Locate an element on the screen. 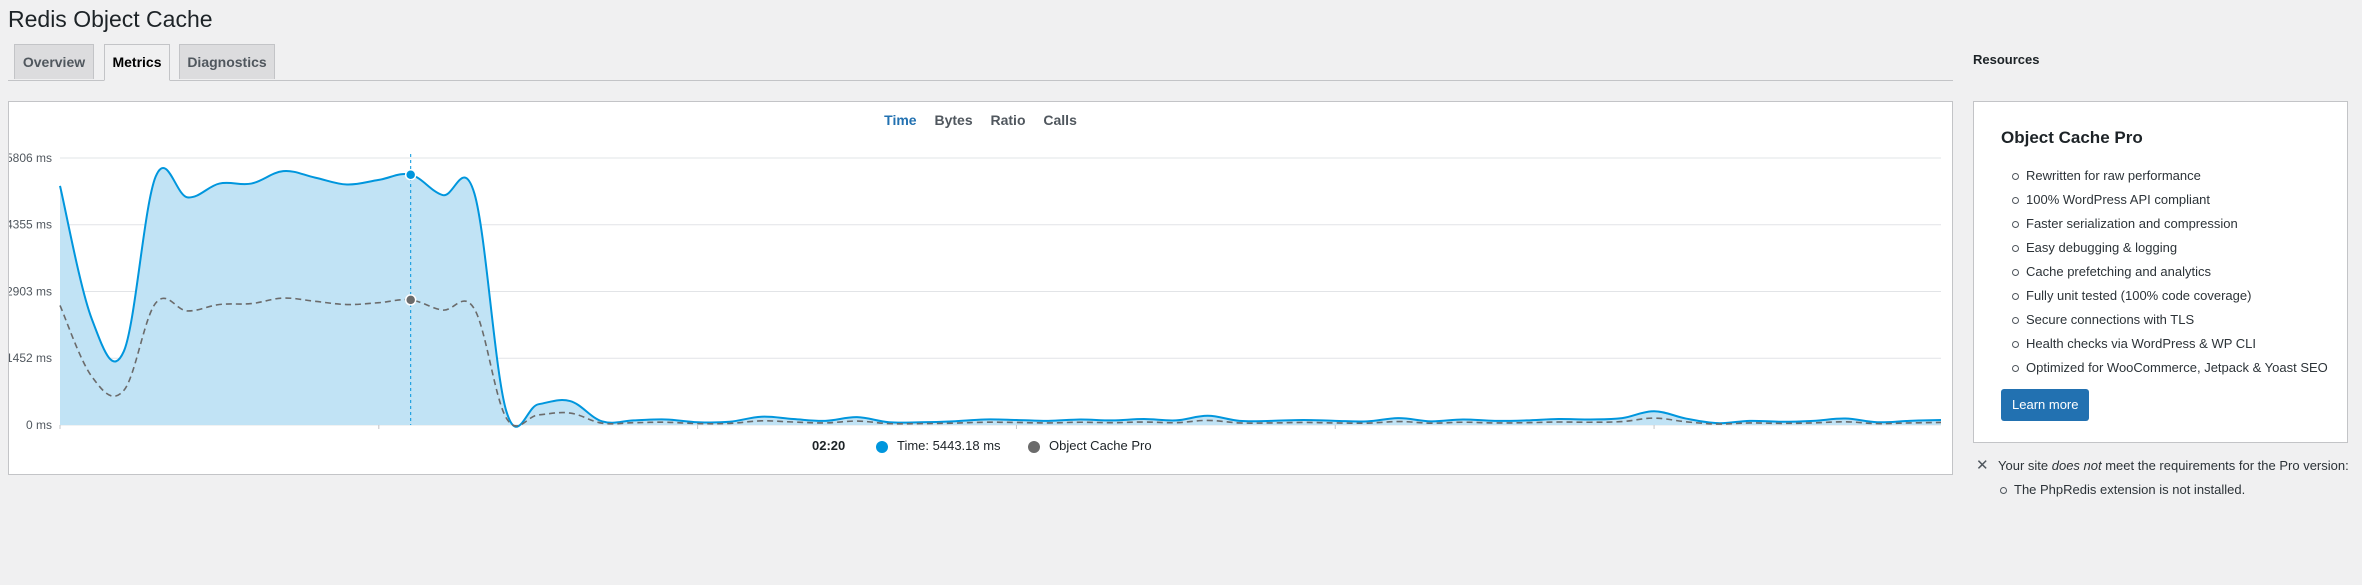 This screenshot has width=2362, height=585. time-highlight-point is located at coordinates (410, 174).